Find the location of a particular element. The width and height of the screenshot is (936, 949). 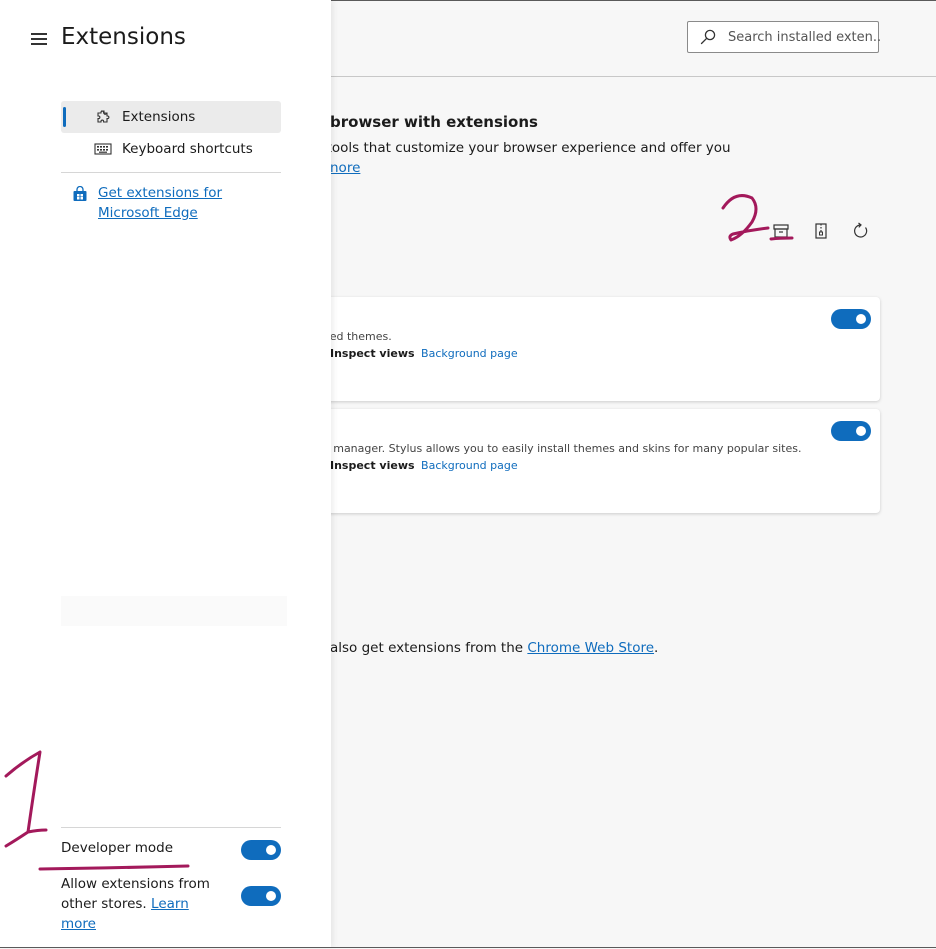

sidebar-item-extensions: Extensions is located at coordinates (171, 117).